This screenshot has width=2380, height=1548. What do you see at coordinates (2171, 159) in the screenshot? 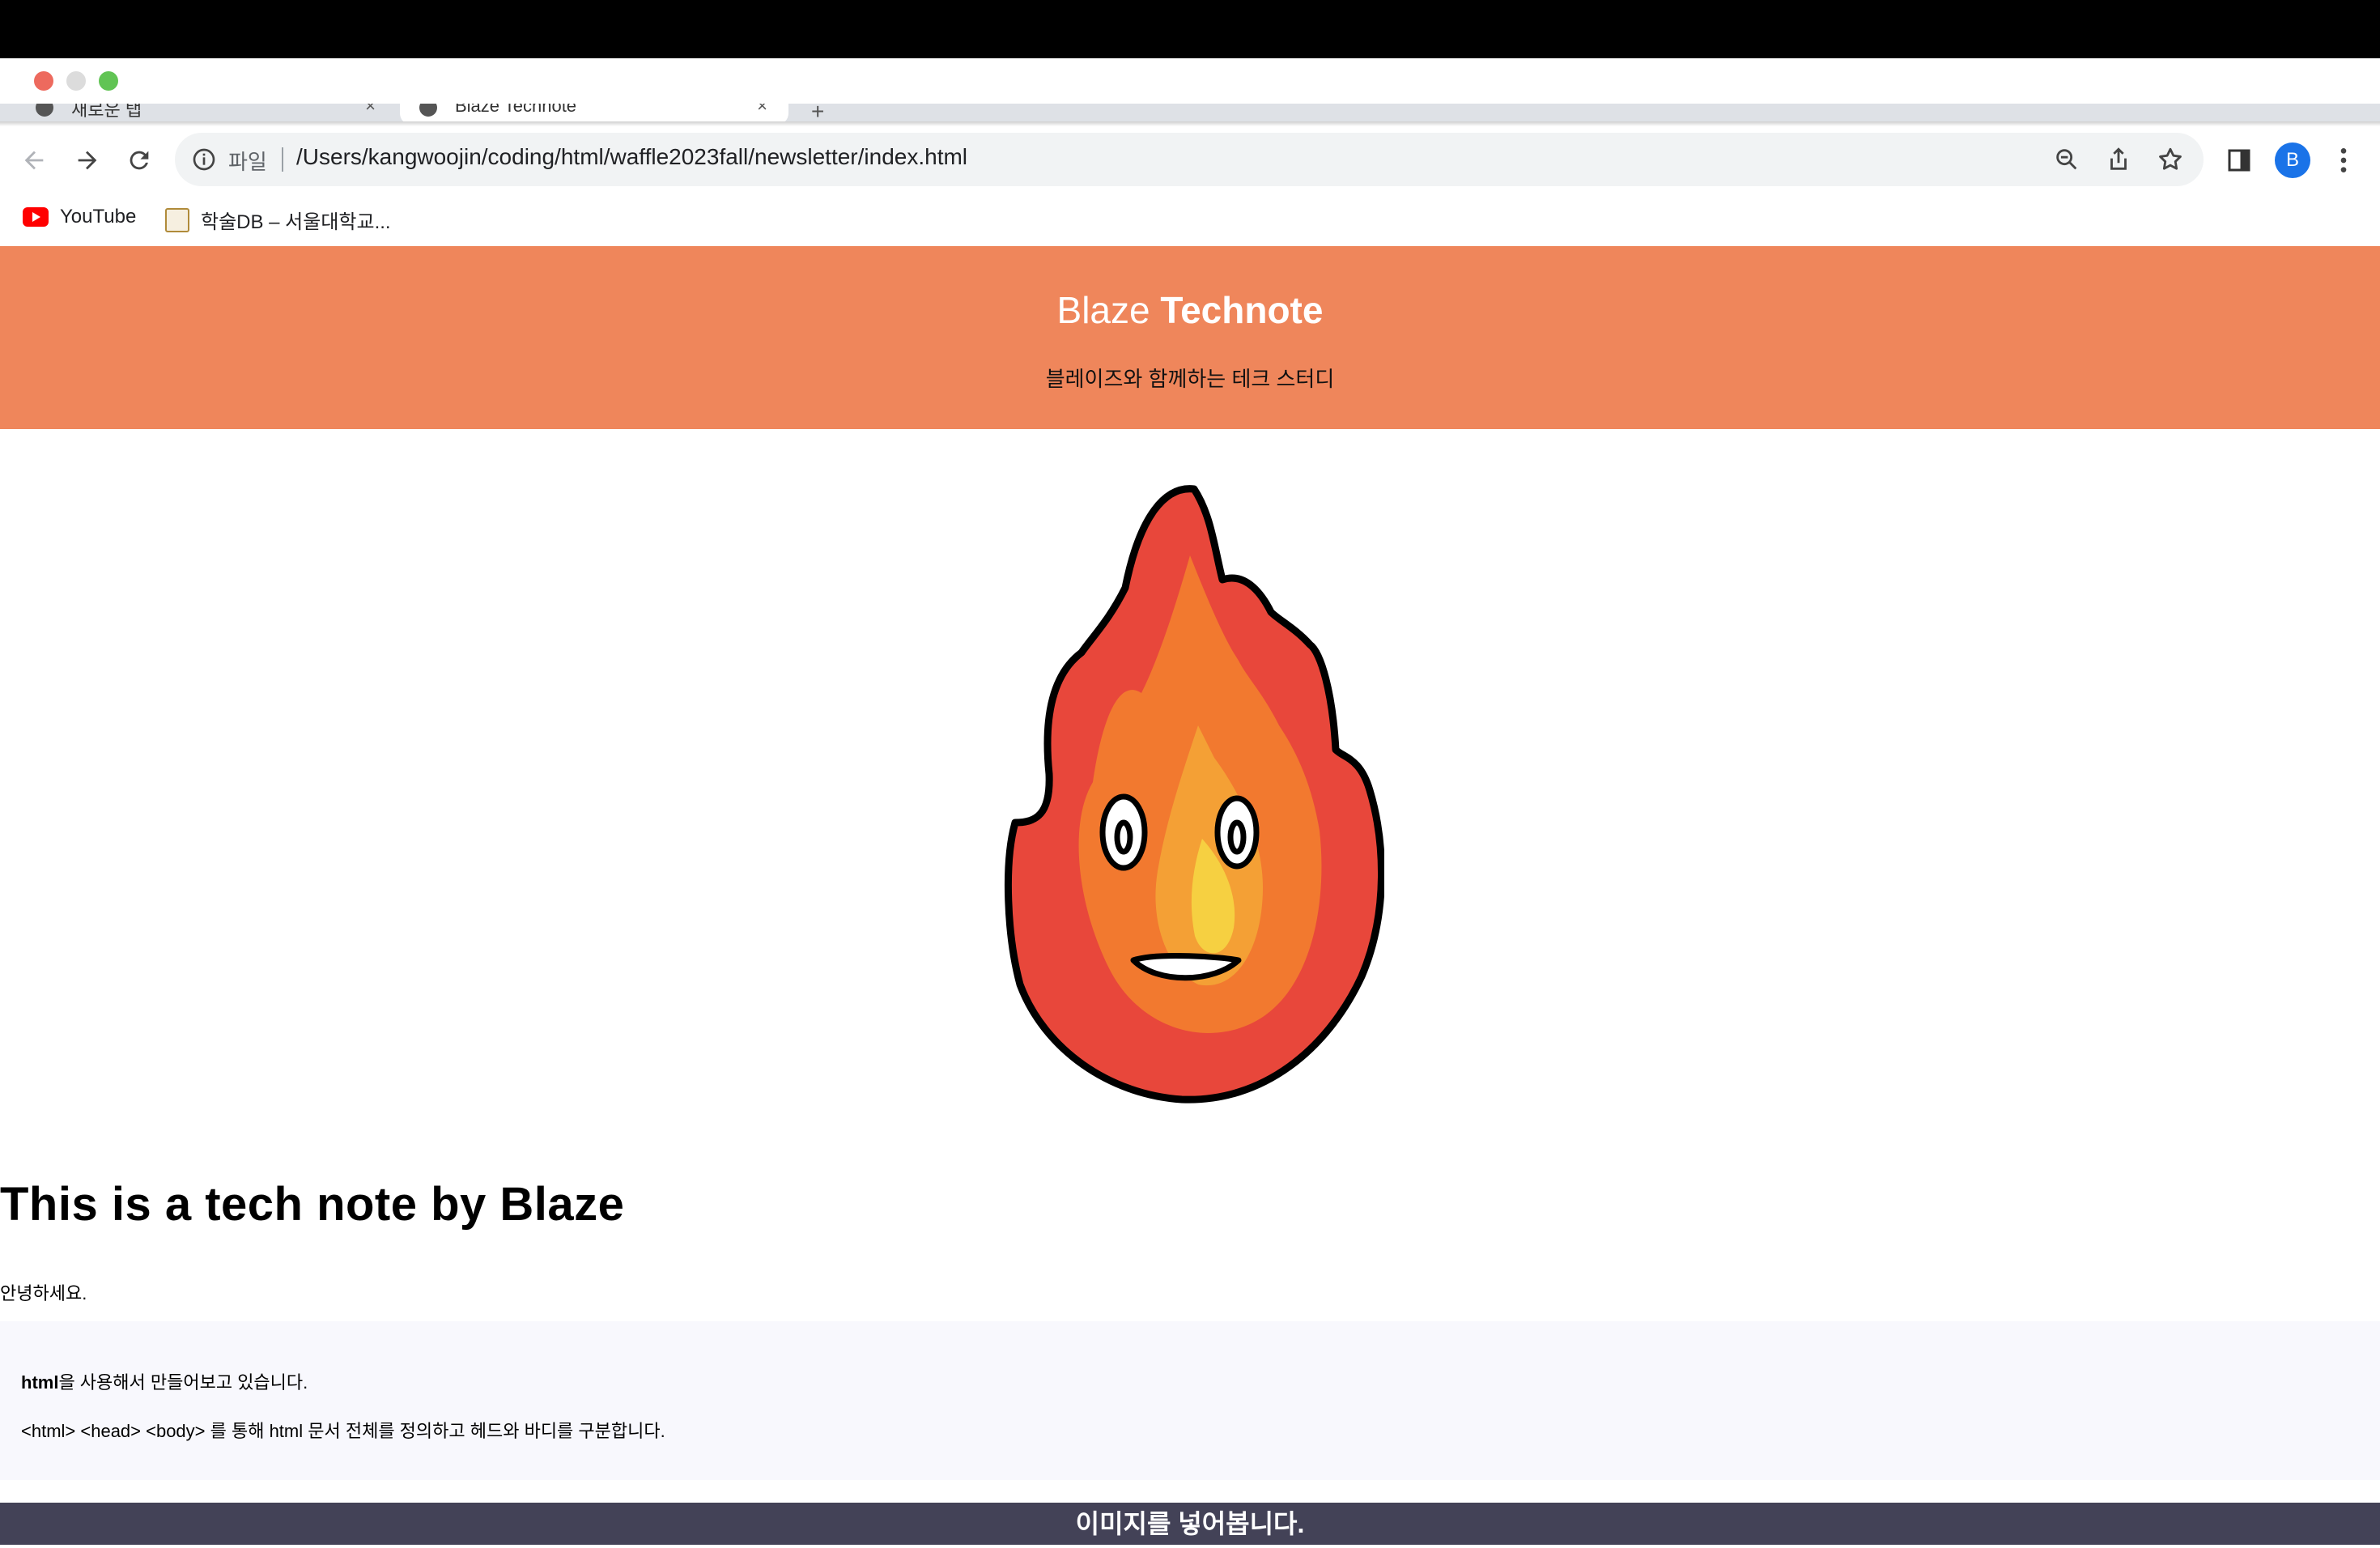
I see `star-icon` at bounding box center [2171, 159].